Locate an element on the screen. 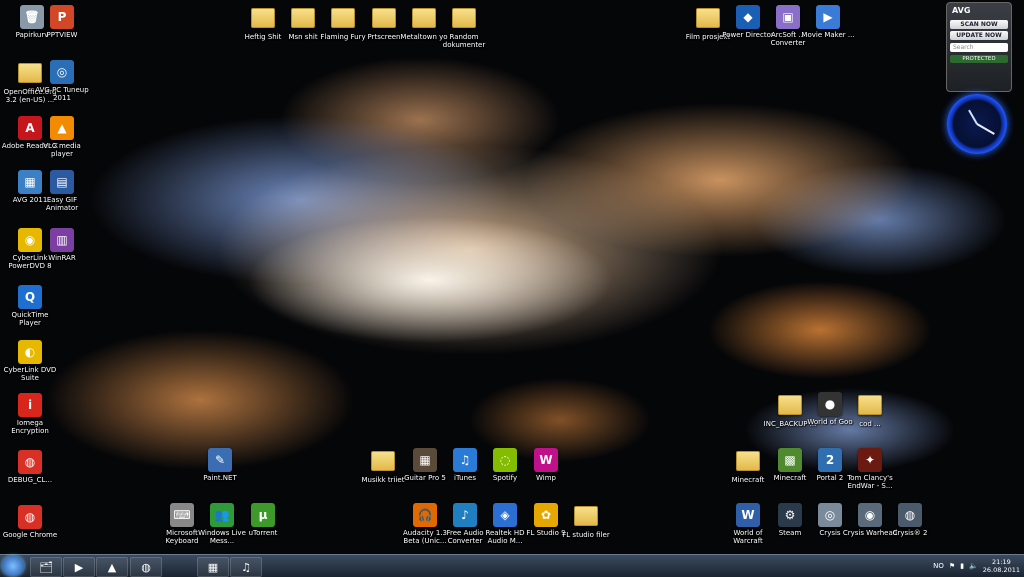  app-icon: ▤ is located at coordinates (62, 182).